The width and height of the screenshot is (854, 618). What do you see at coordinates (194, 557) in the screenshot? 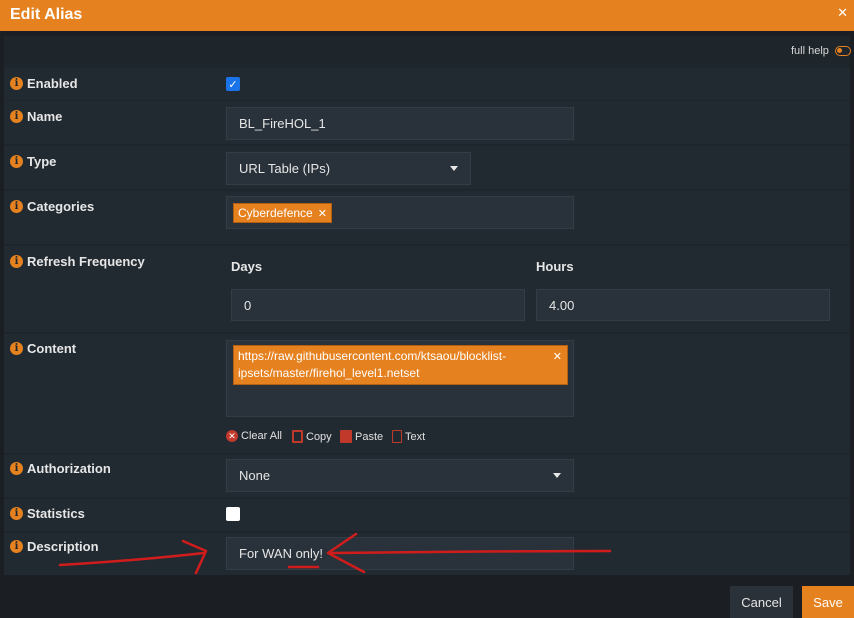
I see `left-arrow-head` at bounding box center [194, 557].